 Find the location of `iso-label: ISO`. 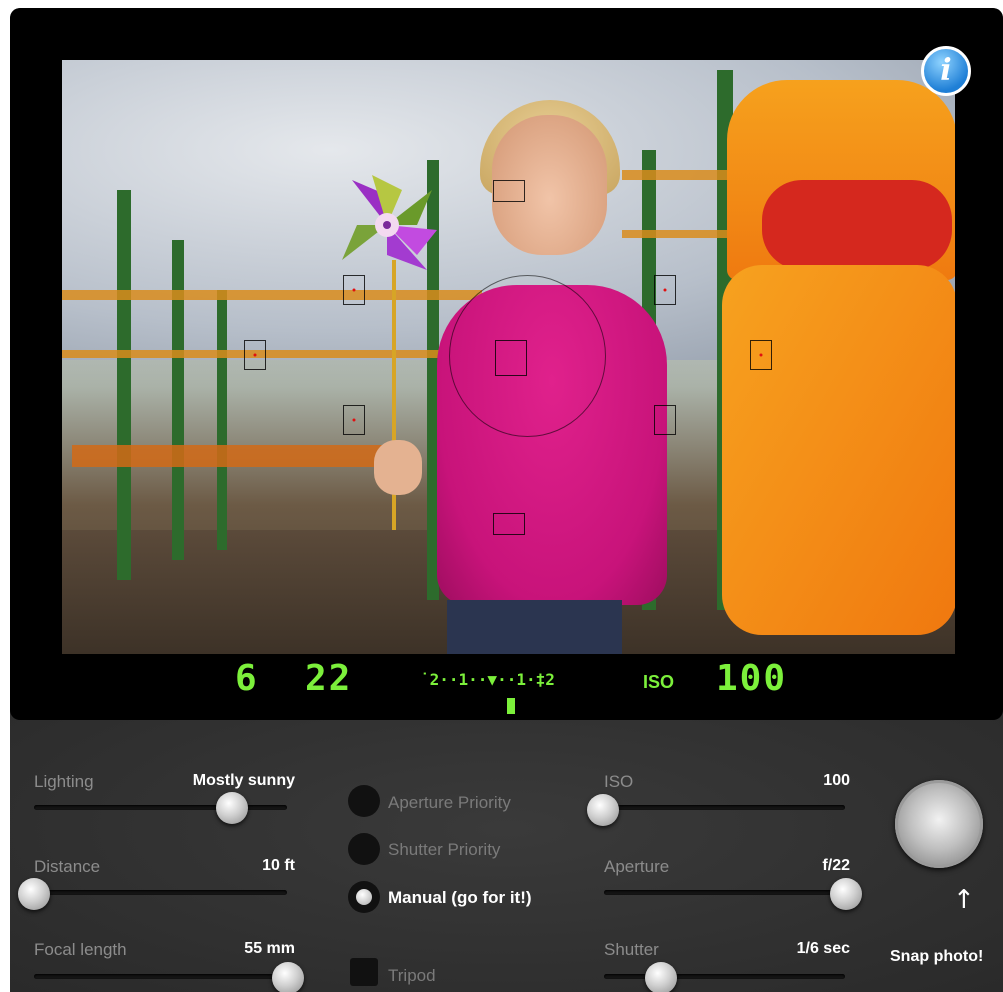

iso-label: ISO is located at coordinates (619, 781).